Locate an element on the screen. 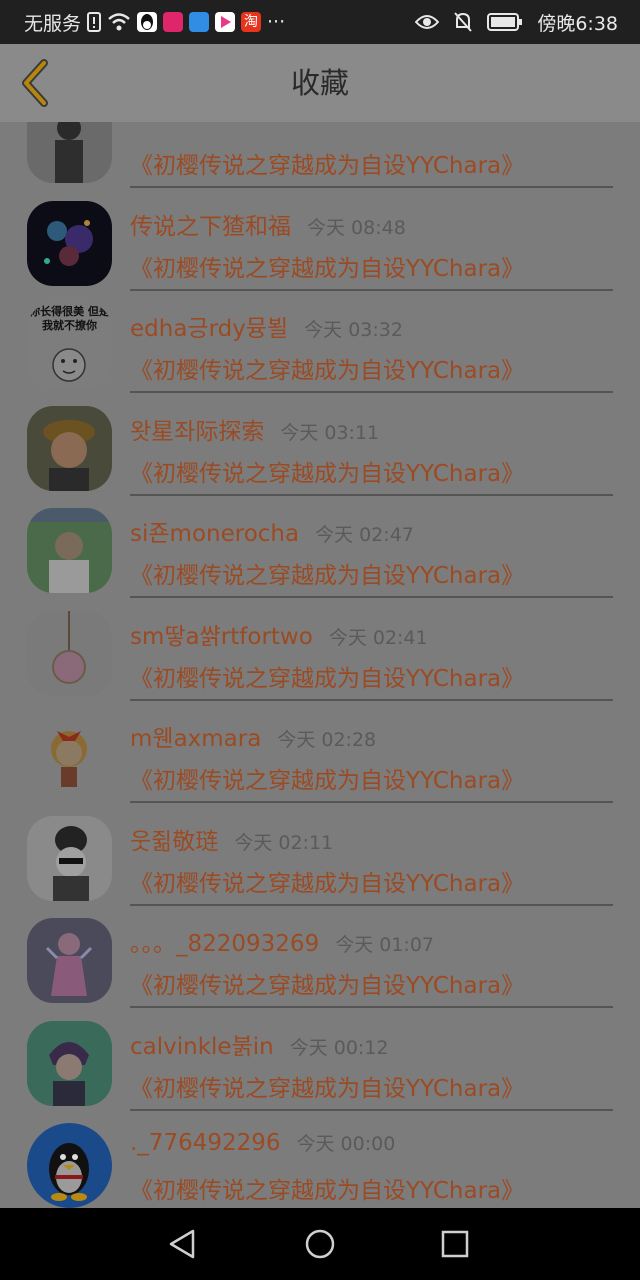 Image resolution: width=640 pixels, height=1280 pixels. navigation-bar is located at coordinates (320, 1244).